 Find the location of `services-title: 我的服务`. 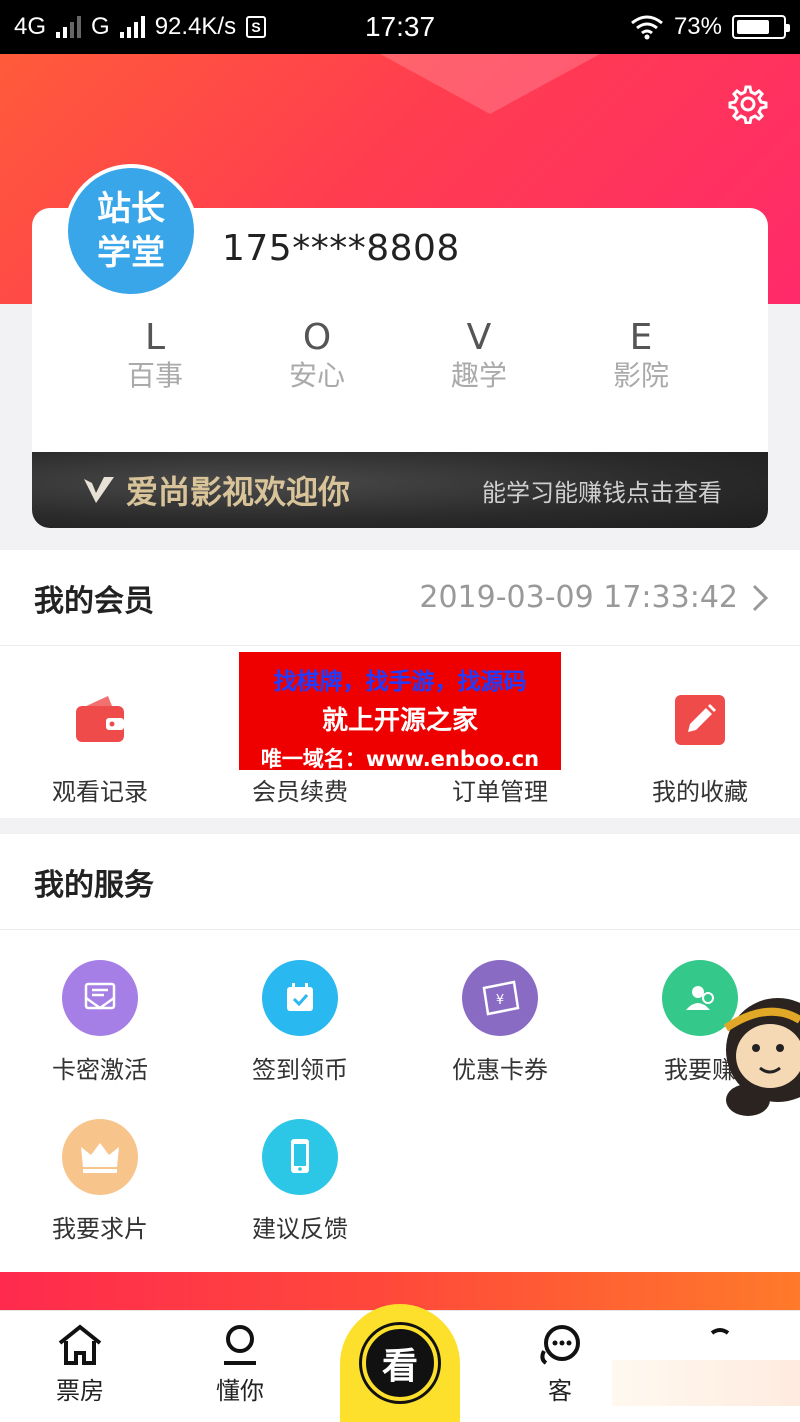

services-title: 我的服务 is located at coordinates (94, 885).